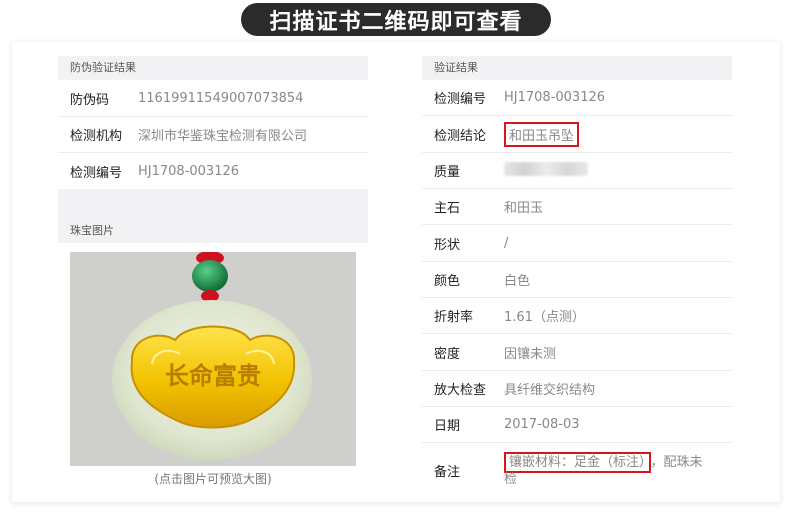 The height and width of the screenshot is (517, 790). What do you see at coordinates (447, 426) in the screenshot?
I see `row-label: 日期` at bounding box center [447, 426].